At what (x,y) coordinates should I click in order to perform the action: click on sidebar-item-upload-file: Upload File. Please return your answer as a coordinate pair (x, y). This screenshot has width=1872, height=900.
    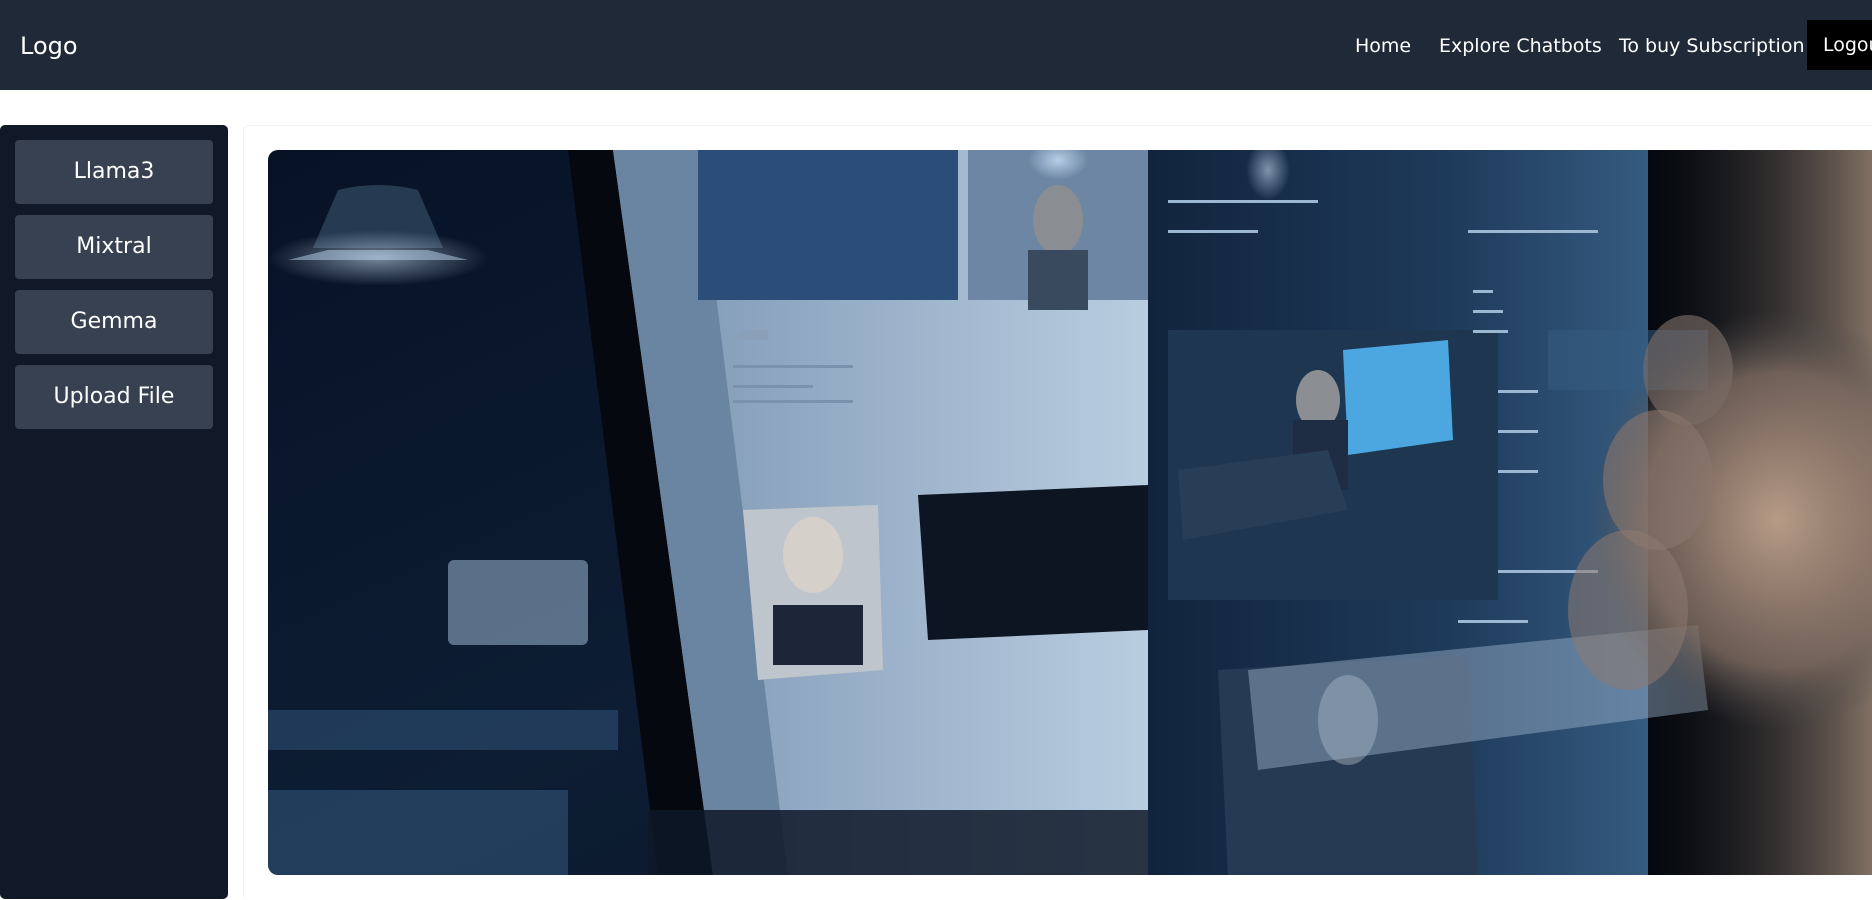
    Looking at the image, I should click on (114, 397).